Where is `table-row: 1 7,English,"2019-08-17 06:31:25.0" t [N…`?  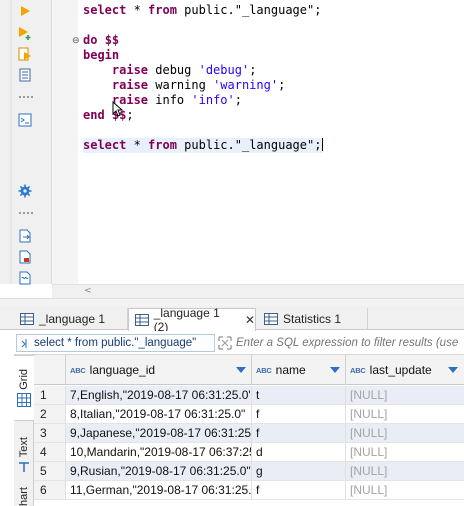
table-row: 1 7,English,"2019-08-17 06:31:25.0" t [N… is located at coordinates (249, 395).